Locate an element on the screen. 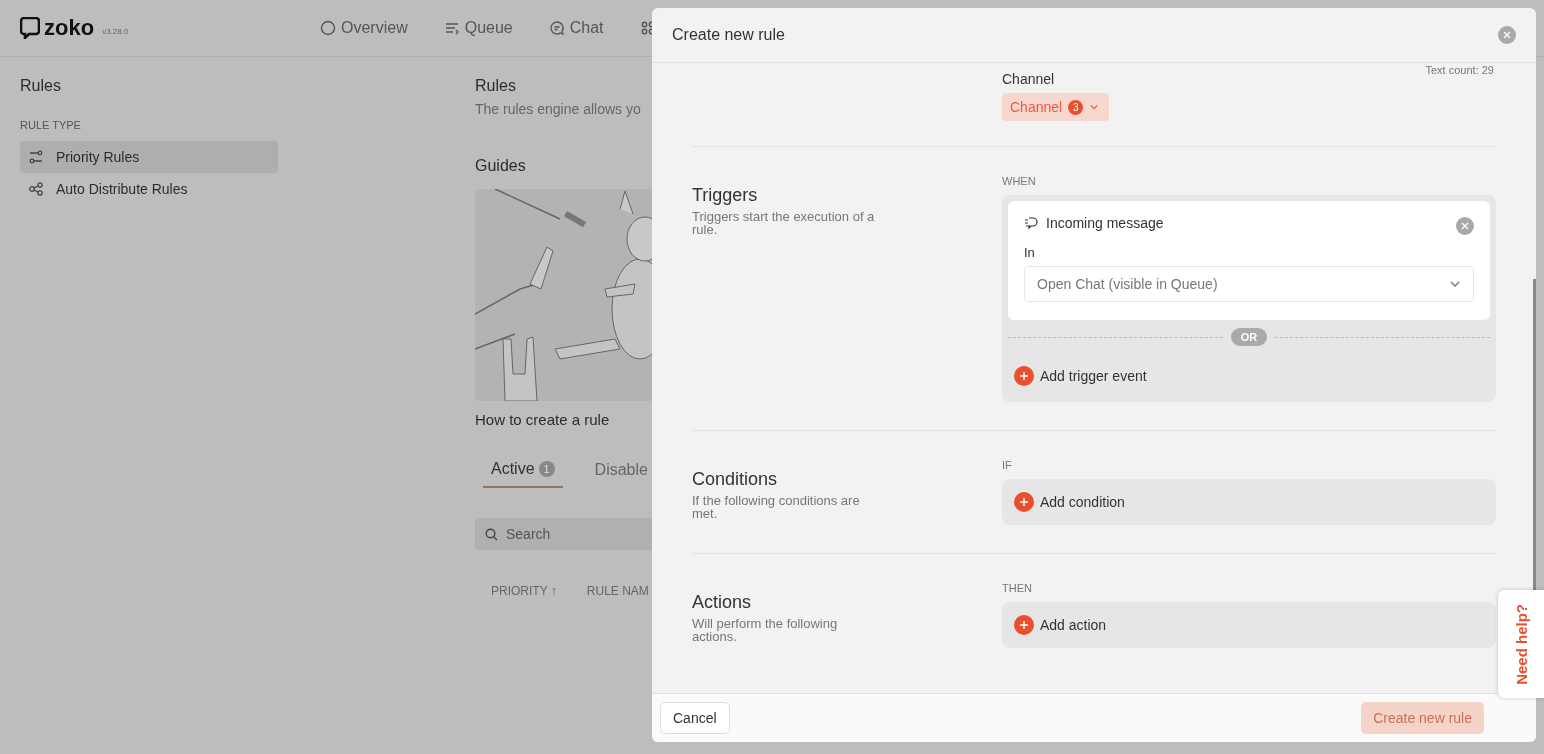  nav-item: Overview is located at coordinates (364, 28).